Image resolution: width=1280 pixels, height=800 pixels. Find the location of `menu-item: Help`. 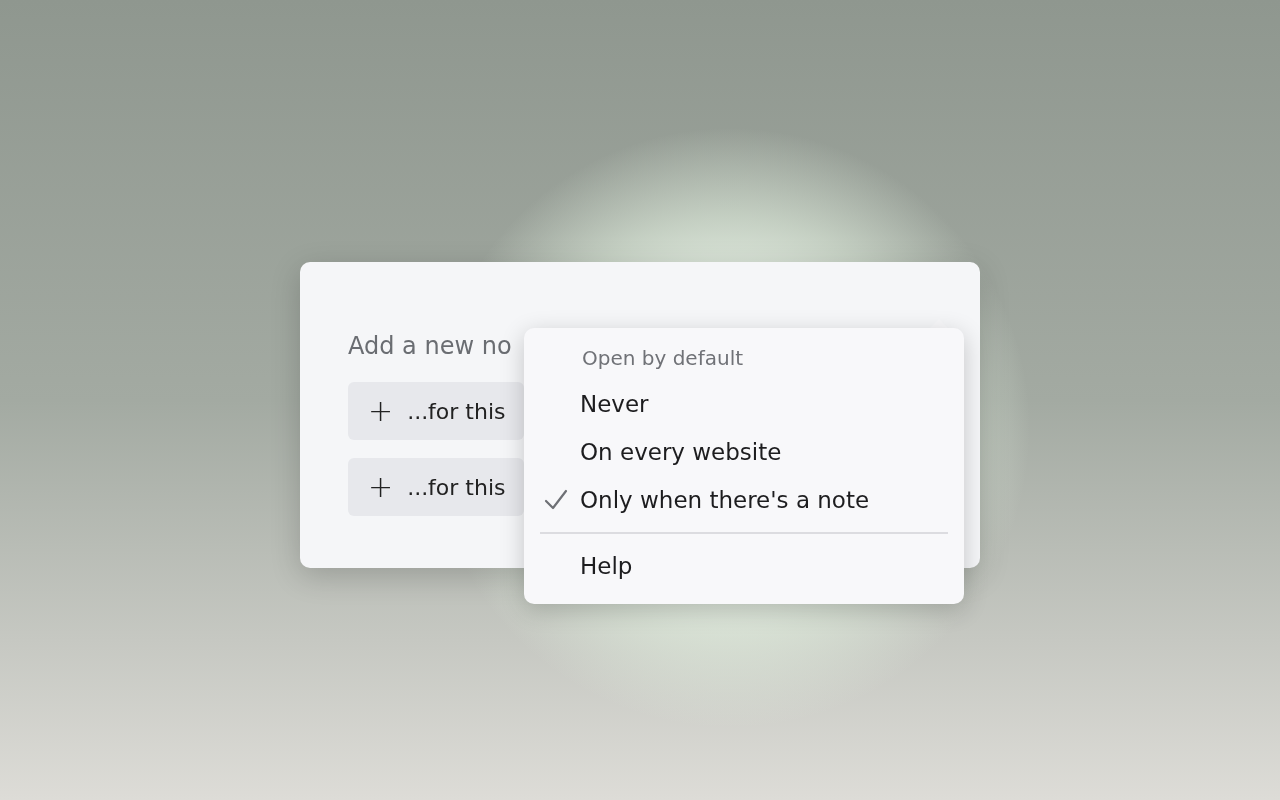

menu-item: Help is located at coordinates (744, 566).